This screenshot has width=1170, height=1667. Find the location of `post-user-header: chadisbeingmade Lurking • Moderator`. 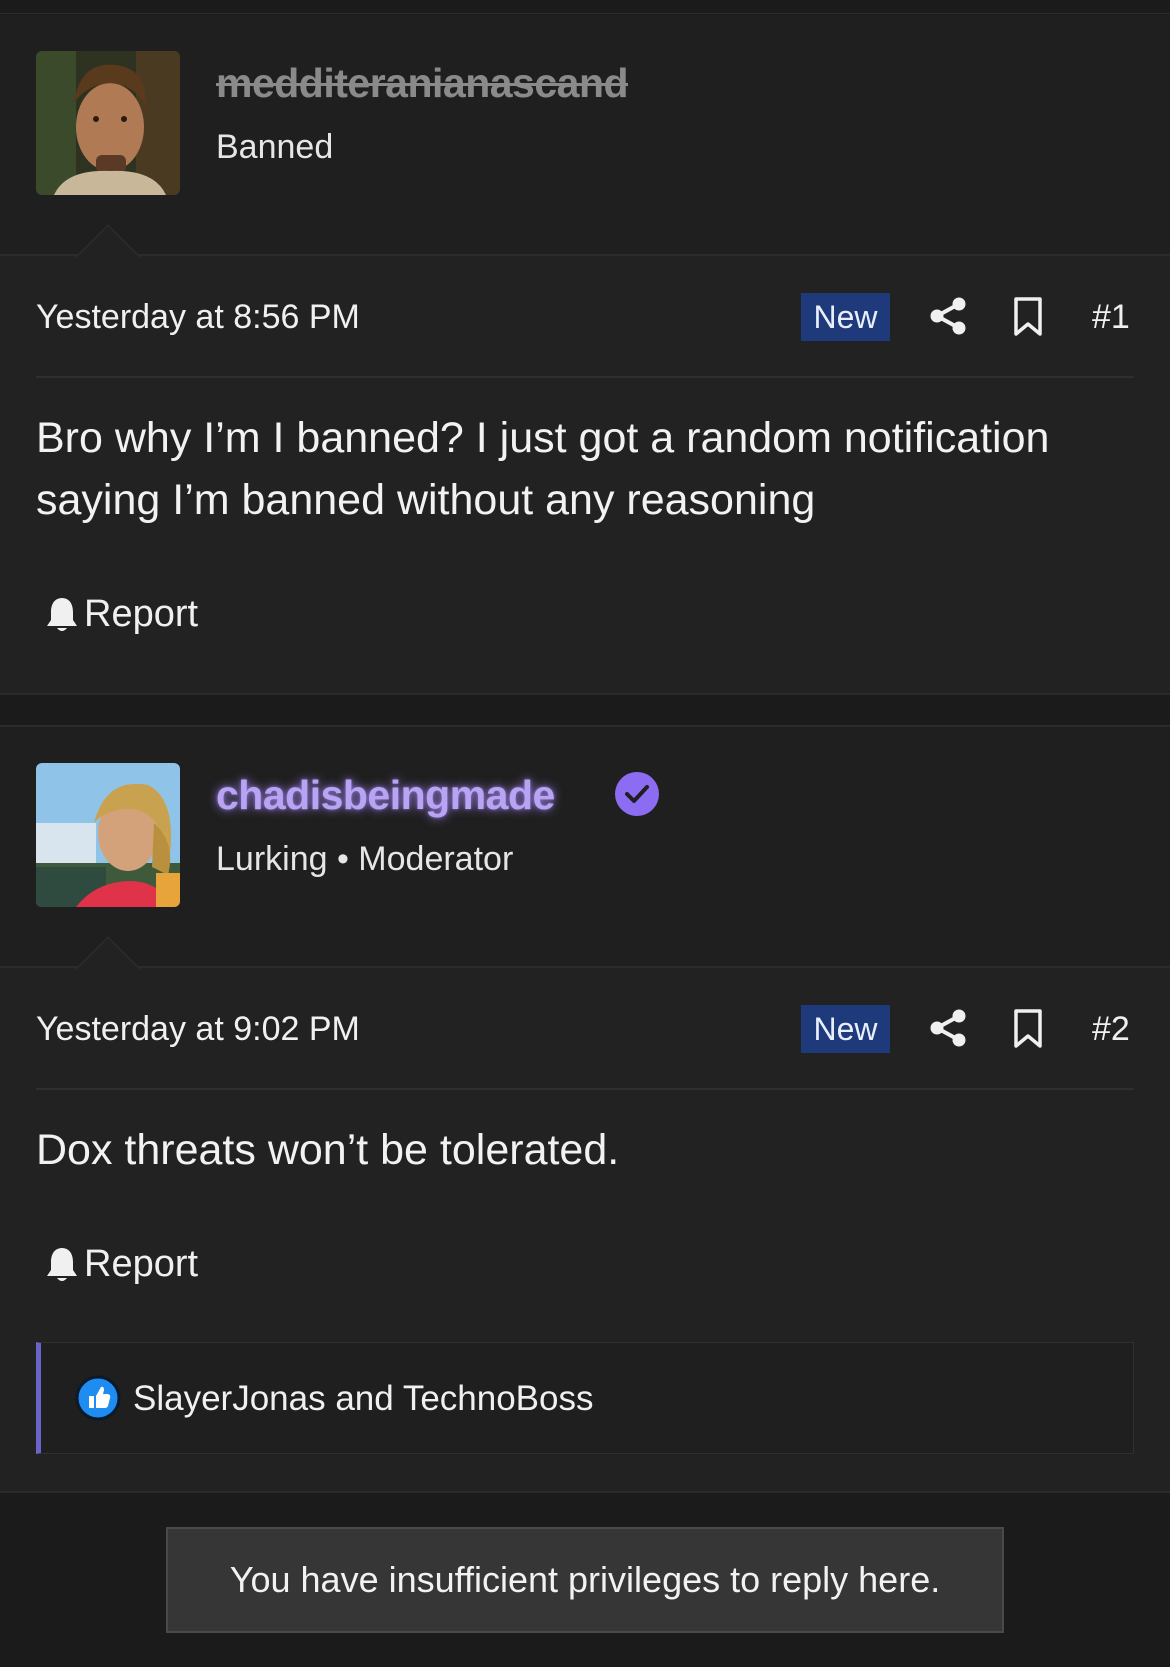

post-user-header: chadisbeingmade Lurking • Moderator is located at coordinates (585, 848).